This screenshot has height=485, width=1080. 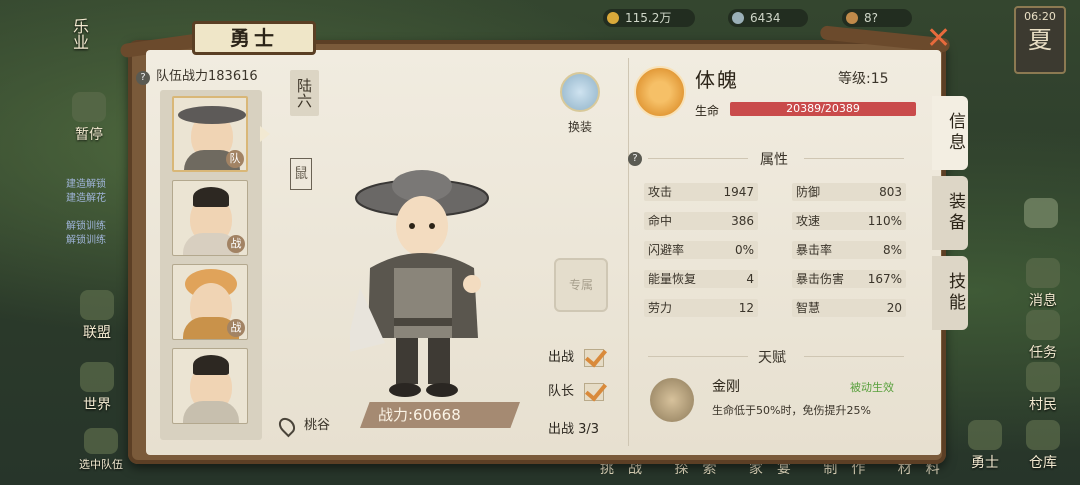 I want to click on team-power-value: 183616, so click(x=233, y=76).